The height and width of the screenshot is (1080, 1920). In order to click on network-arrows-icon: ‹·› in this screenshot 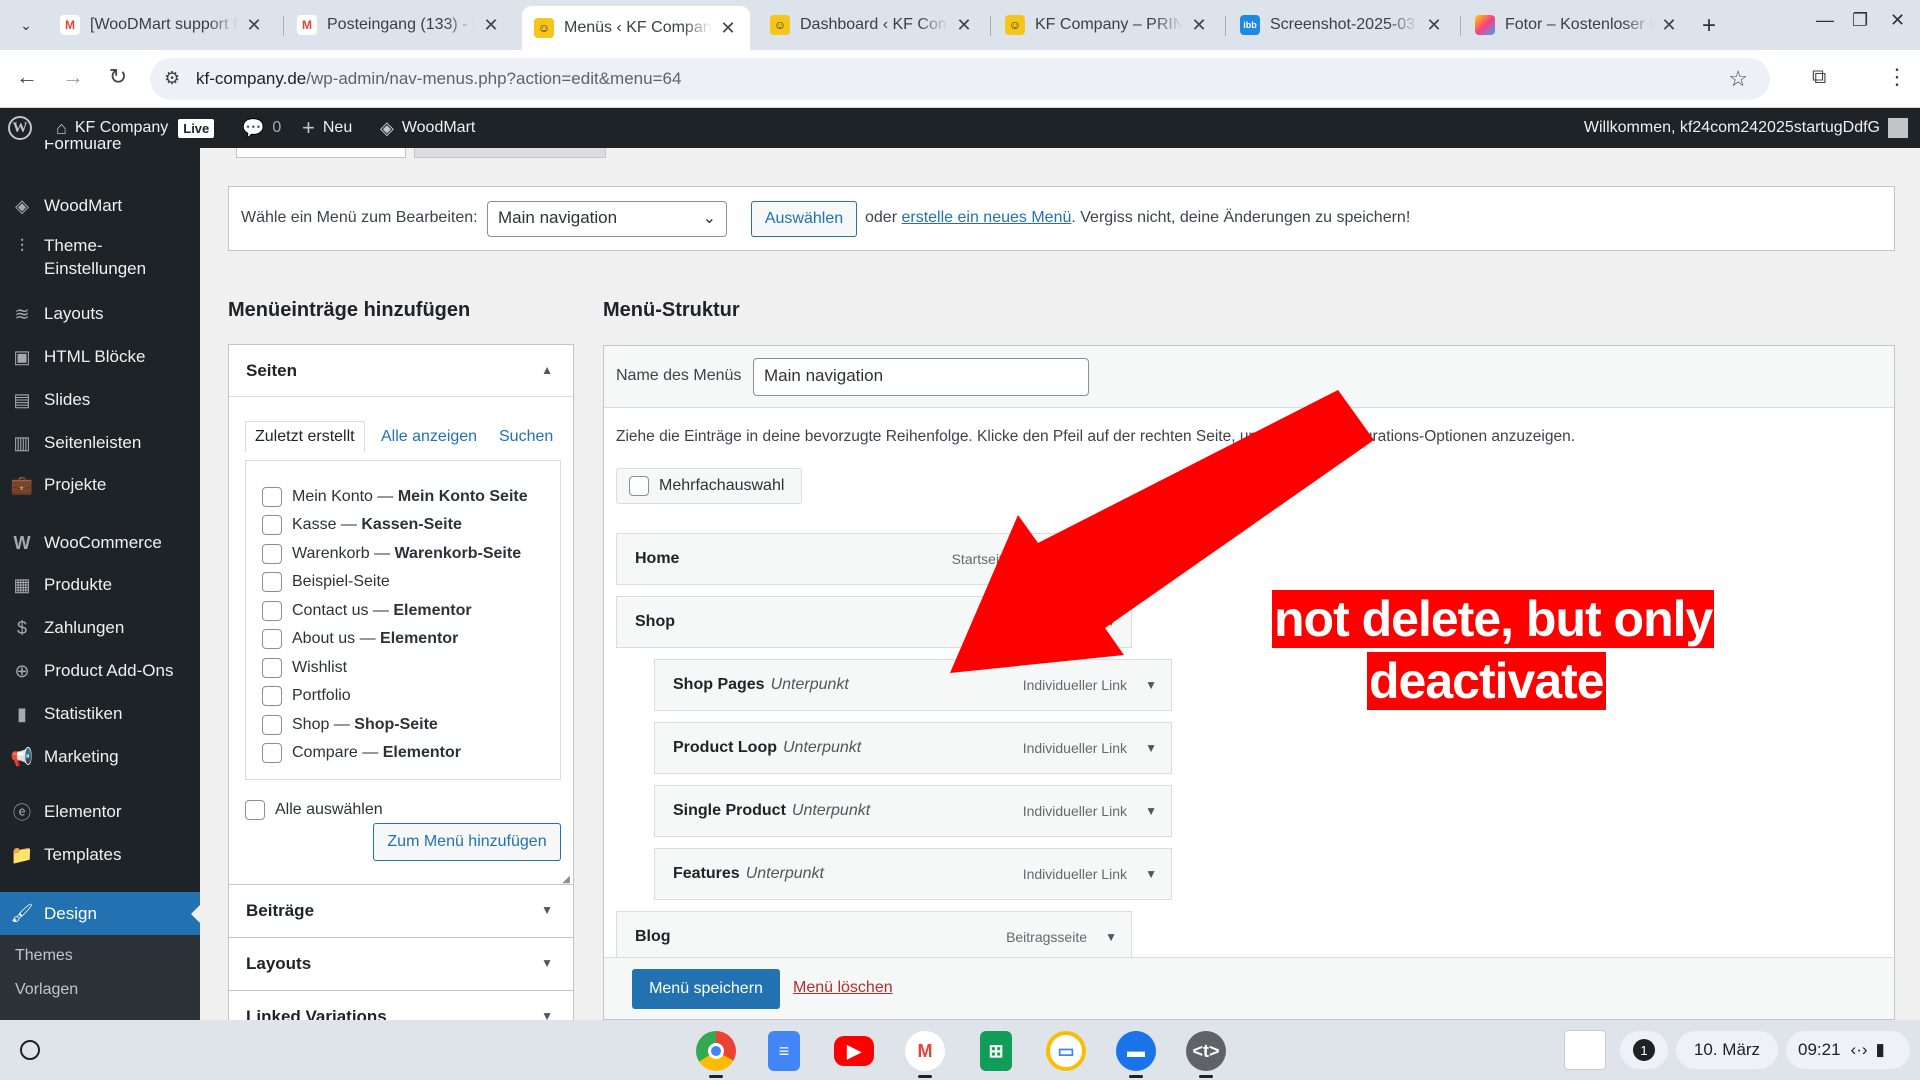, I will do `click(1859, 1049)`.